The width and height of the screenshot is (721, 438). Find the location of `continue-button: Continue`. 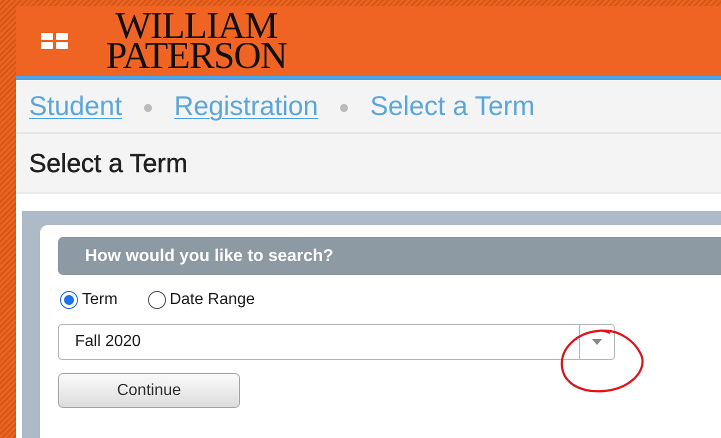

continue-button: Continue is located at coordinates (149, 390).